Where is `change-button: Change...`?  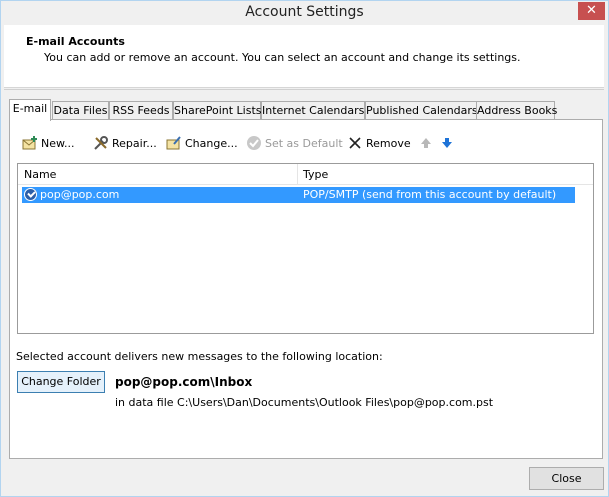 change-button: Change... is located at coordinates (202, 143).